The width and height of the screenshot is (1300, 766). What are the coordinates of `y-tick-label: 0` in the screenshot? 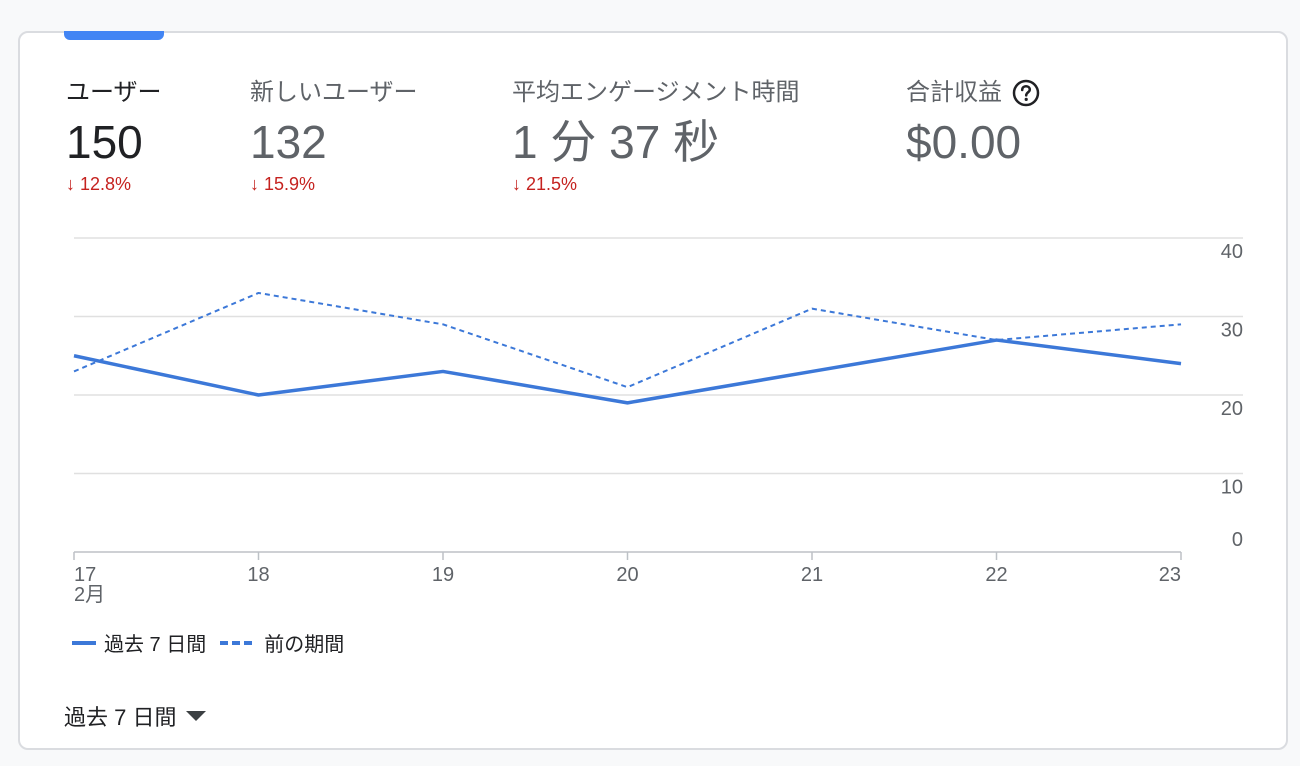 It's located at (1237, 540).